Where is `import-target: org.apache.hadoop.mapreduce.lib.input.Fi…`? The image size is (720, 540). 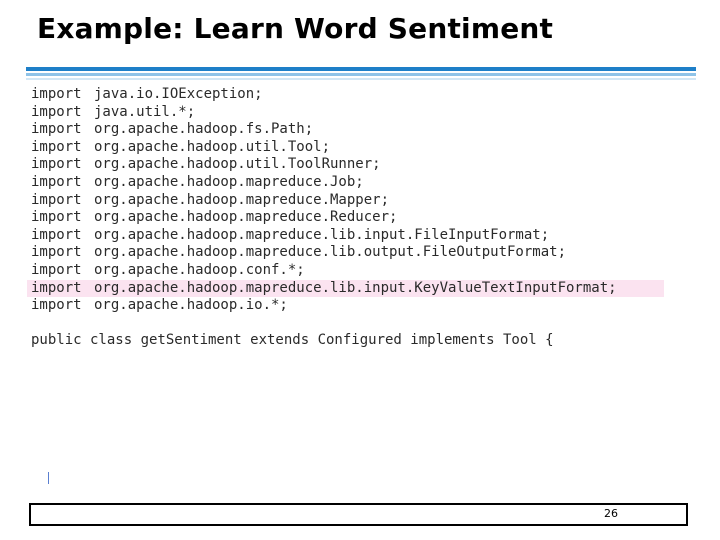 import-target: org.apache.hadoop.mapreduce.lib.input.Fi… is located at coordinates (322, 234).